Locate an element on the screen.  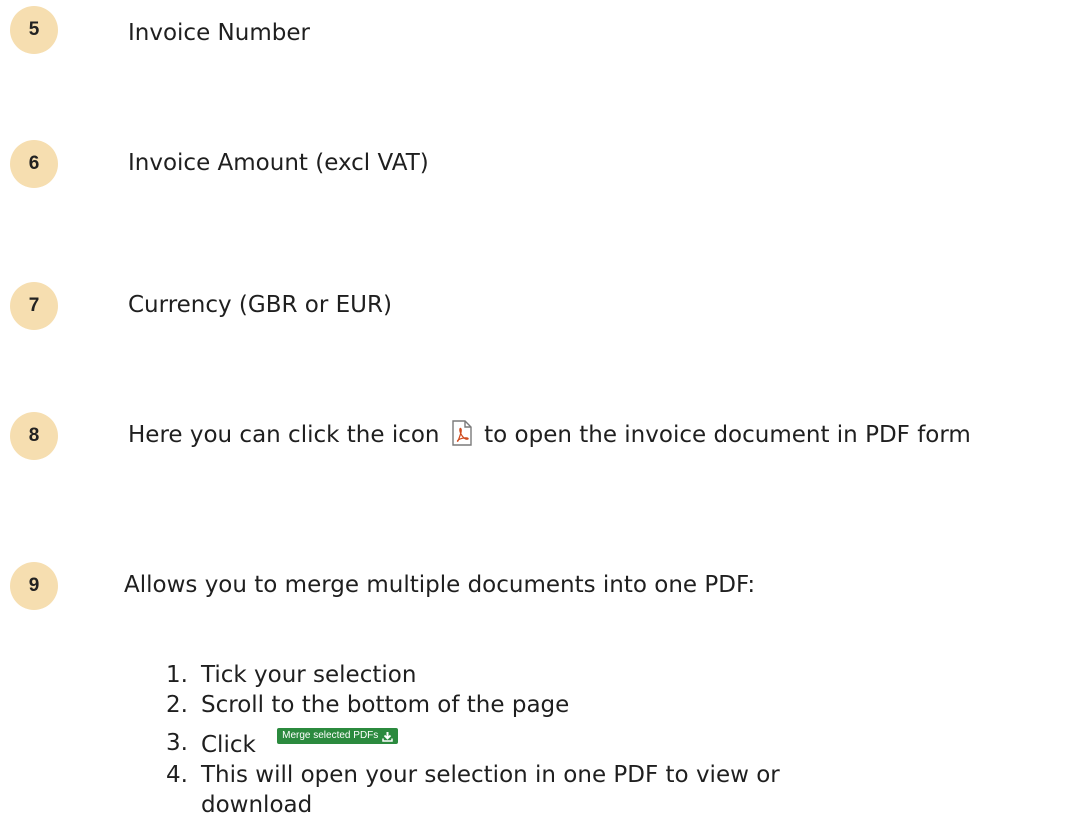
step-badge-5: 5 is located at coordinates (34, 30).